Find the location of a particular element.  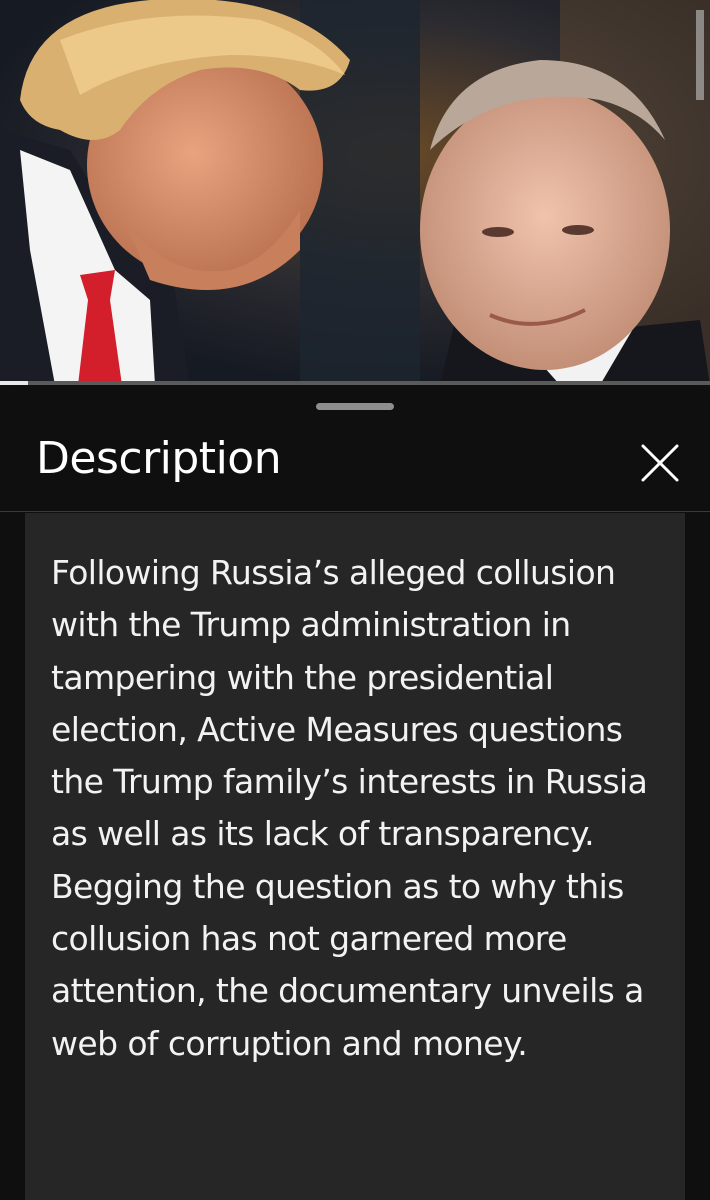

close-icon is located at coordinates (660, 463).